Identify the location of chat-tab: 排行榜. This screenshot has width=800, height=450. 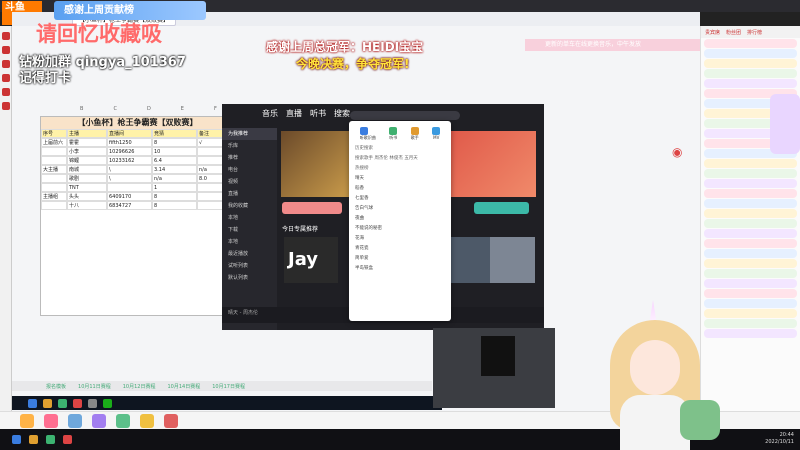
(754, 32).